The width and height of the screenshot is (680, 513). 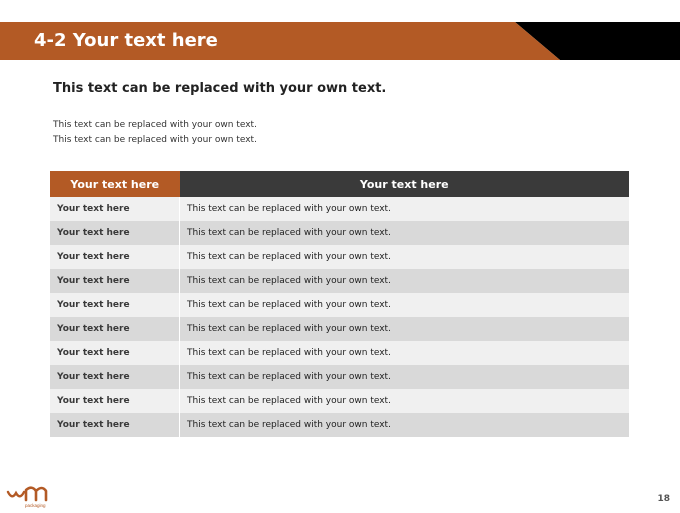 What do you see at coordinates (29, 498) in the screenshot?
I see `company-logo: packaging` at bounding box center [29, 498].